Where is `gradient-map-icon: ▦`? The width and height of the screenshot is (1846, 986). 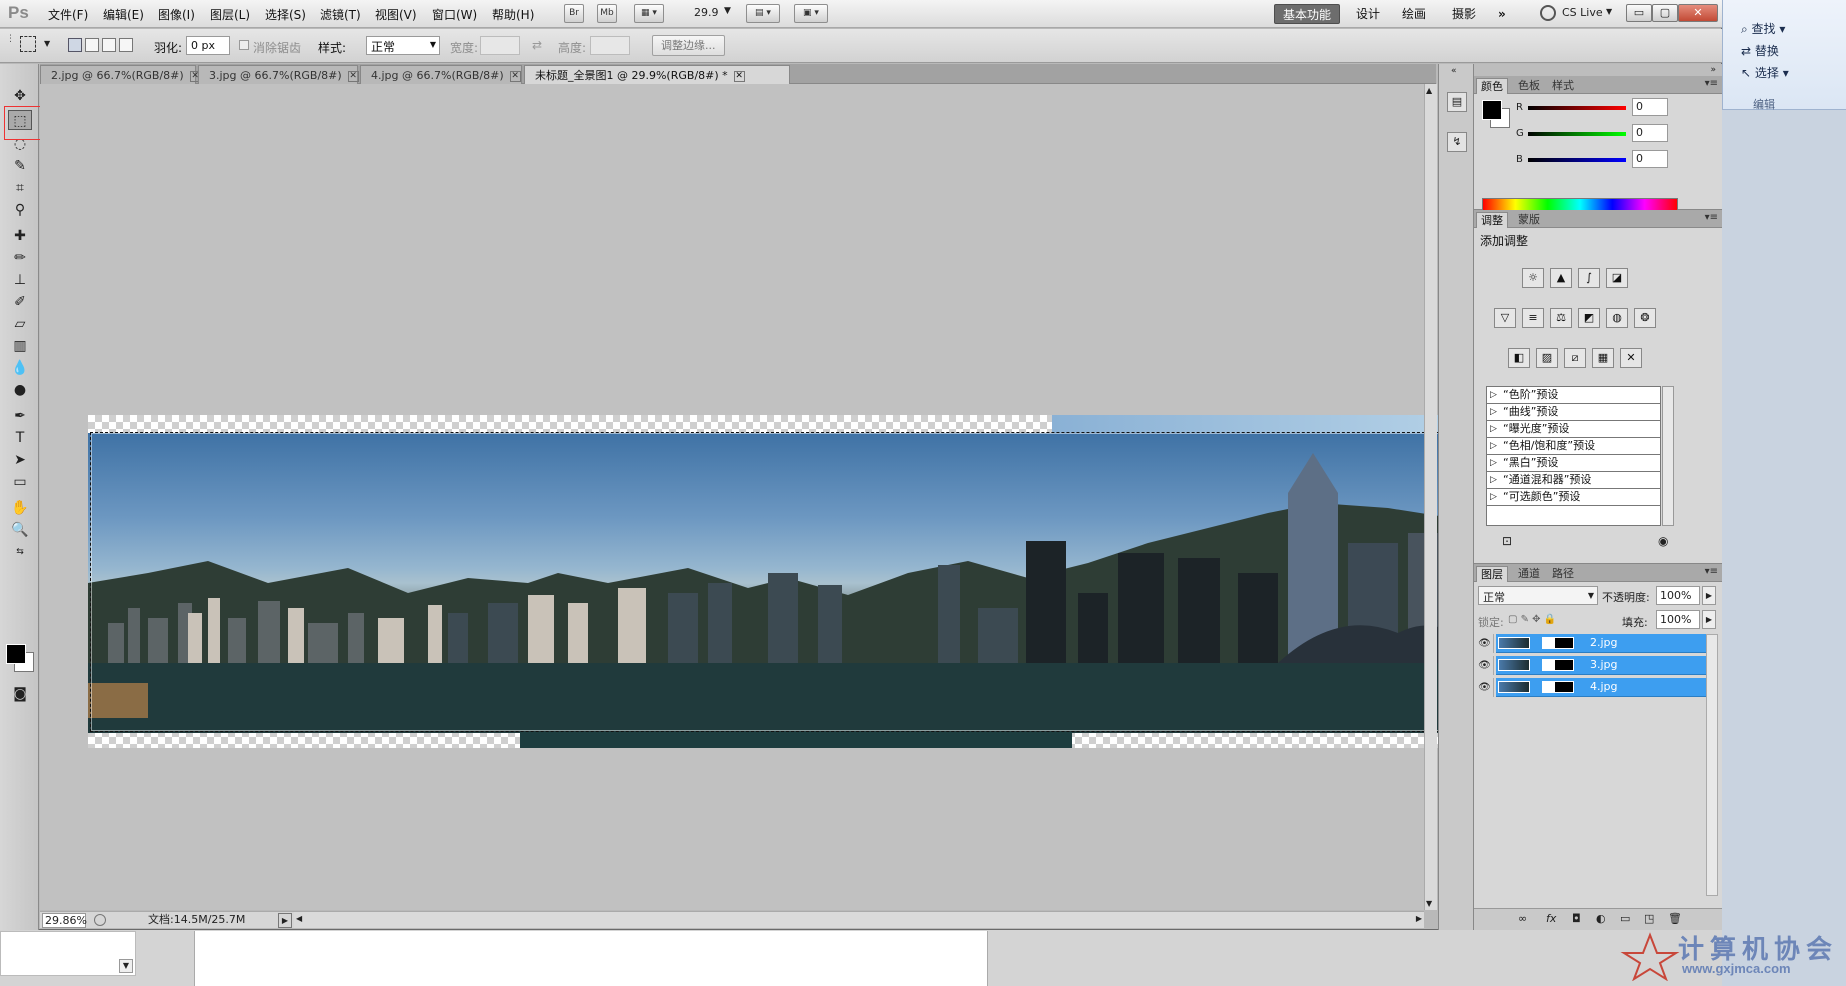 gradient-map-icon: ▦ is located at coordinates (1603, 358).